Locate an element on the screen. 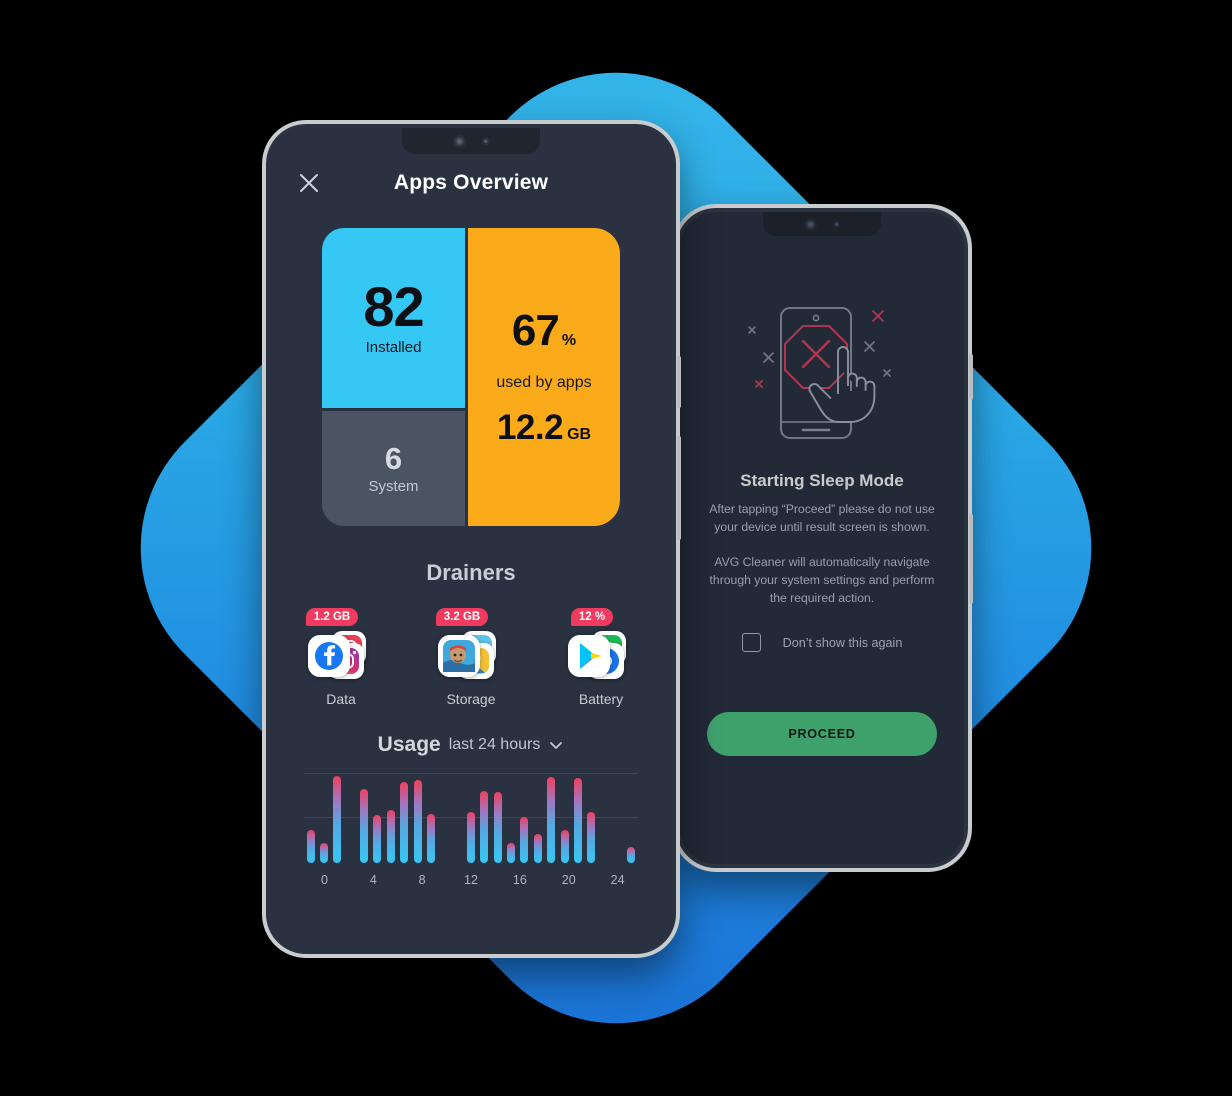 The image size is (1232, 1096). size-row: 12.2 GB is located at coordinates (544, 428).